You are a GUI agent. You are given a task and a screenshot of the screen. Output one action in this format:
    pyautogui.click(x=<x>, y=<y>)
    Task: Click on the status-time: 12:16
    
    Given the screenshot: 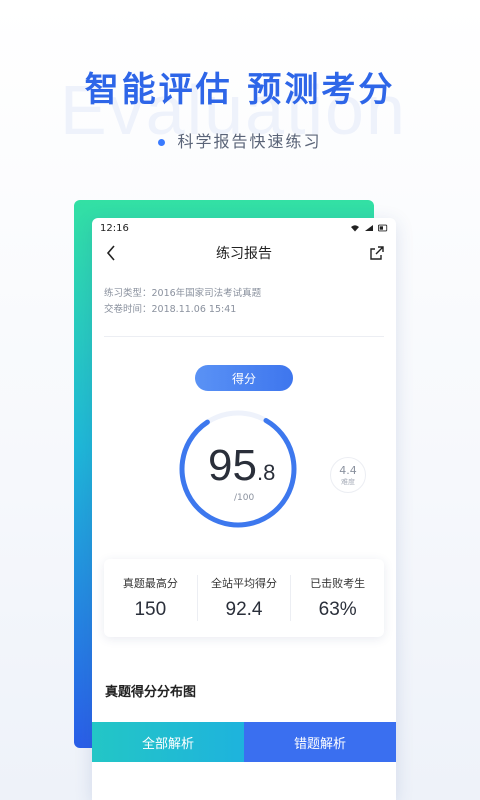 What is the action you would take?
    pyautogui.click(x=114, y=228)
    